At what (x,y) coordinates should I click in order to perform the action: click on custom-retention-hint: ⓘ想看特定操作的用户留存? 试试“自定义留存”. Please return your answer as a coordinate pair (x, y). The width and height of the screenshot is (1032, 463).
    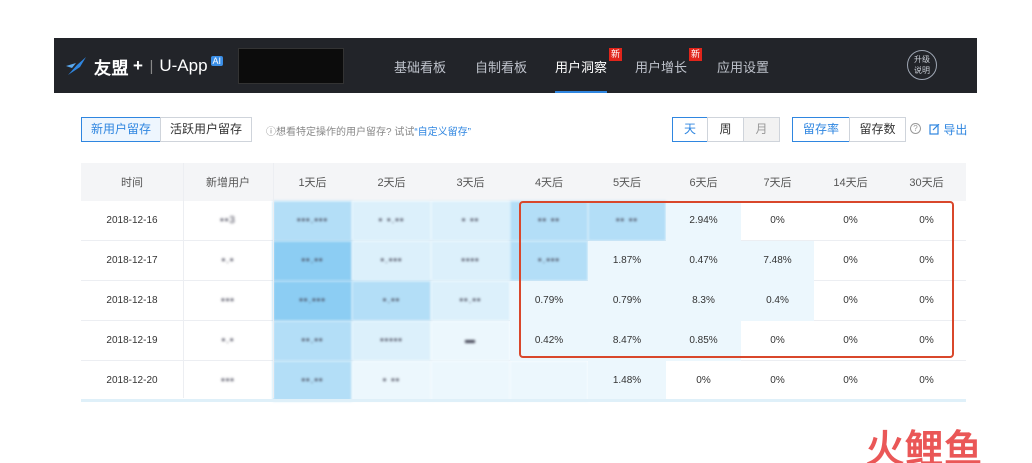
    Looking at the image, I should click on (368, 130).